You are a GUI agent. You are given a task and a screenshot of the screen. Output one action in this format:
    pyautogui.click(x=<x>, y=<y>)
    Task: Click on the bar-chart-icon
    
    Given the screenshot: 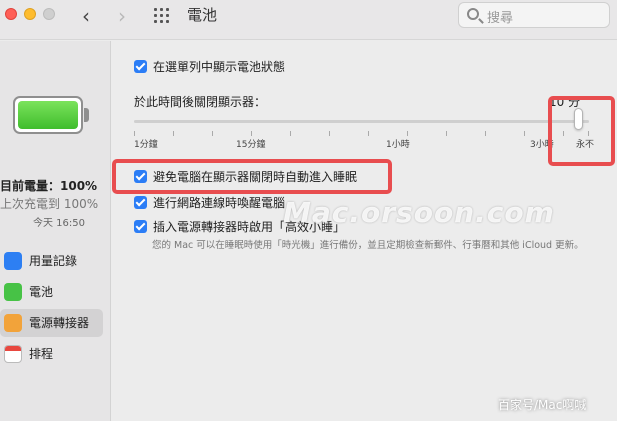 What is the action you would take?
    pyautogui.click(x=13, y=261)
    